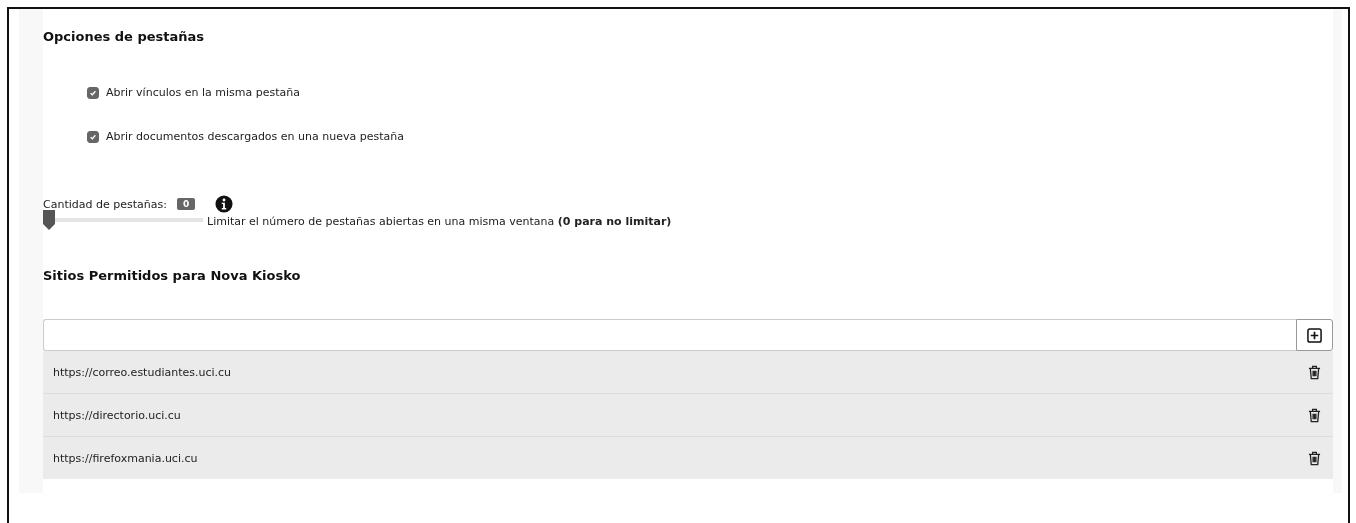 This screenshot has height=523, width=1356. Describe the element at coordinates (124, 36) in the screenshot. I see `section-title: Opciones de pestañas` at that location.